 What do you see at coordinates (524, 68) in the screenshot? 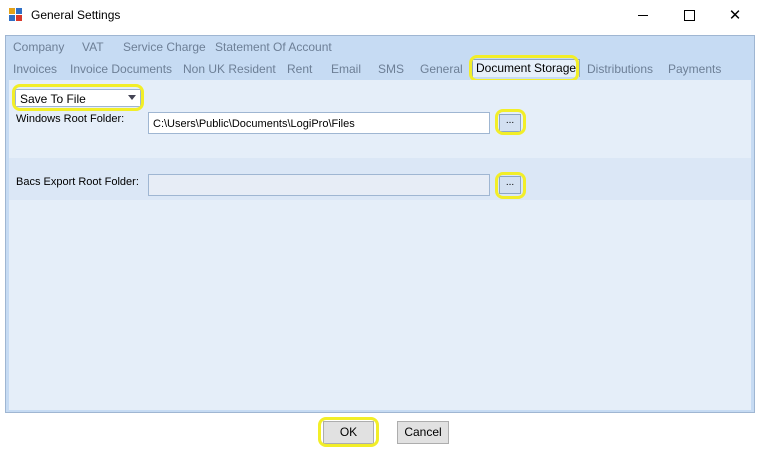
I see `tab-highlight` at bounding box center [524, 68].